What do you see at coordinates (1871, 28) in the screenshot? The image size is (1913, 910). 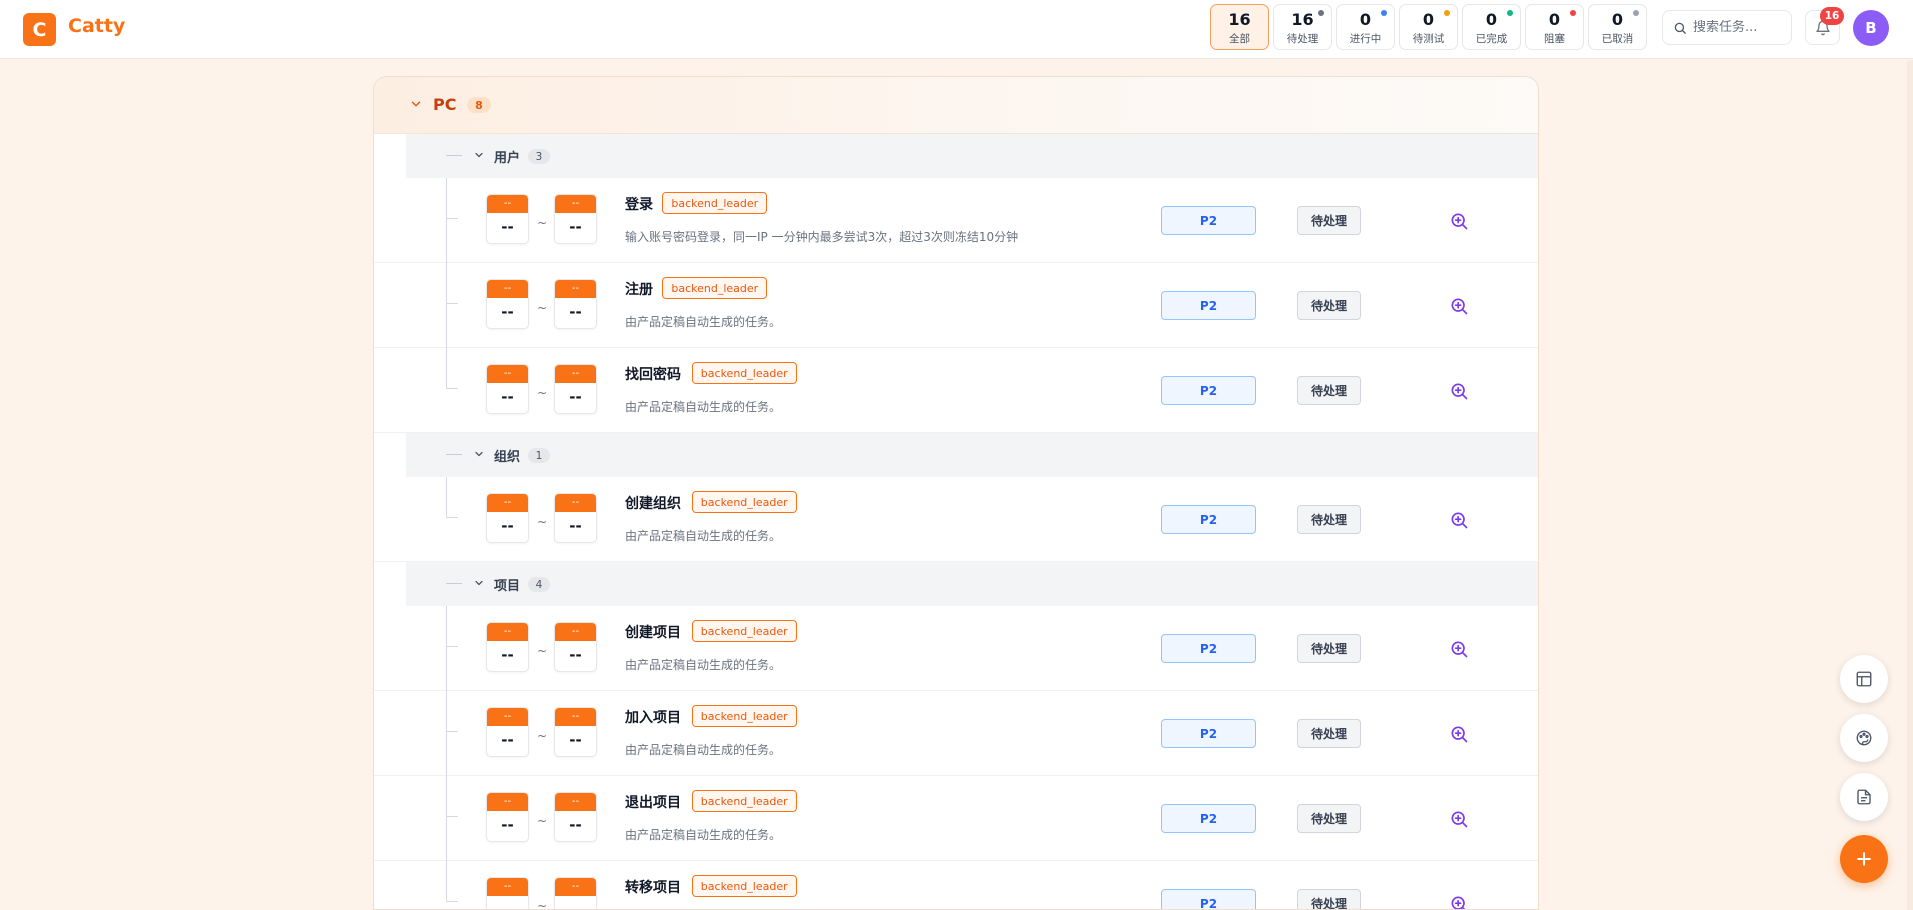 I see `user-avatar: B` at bounding box center [1871, 28].